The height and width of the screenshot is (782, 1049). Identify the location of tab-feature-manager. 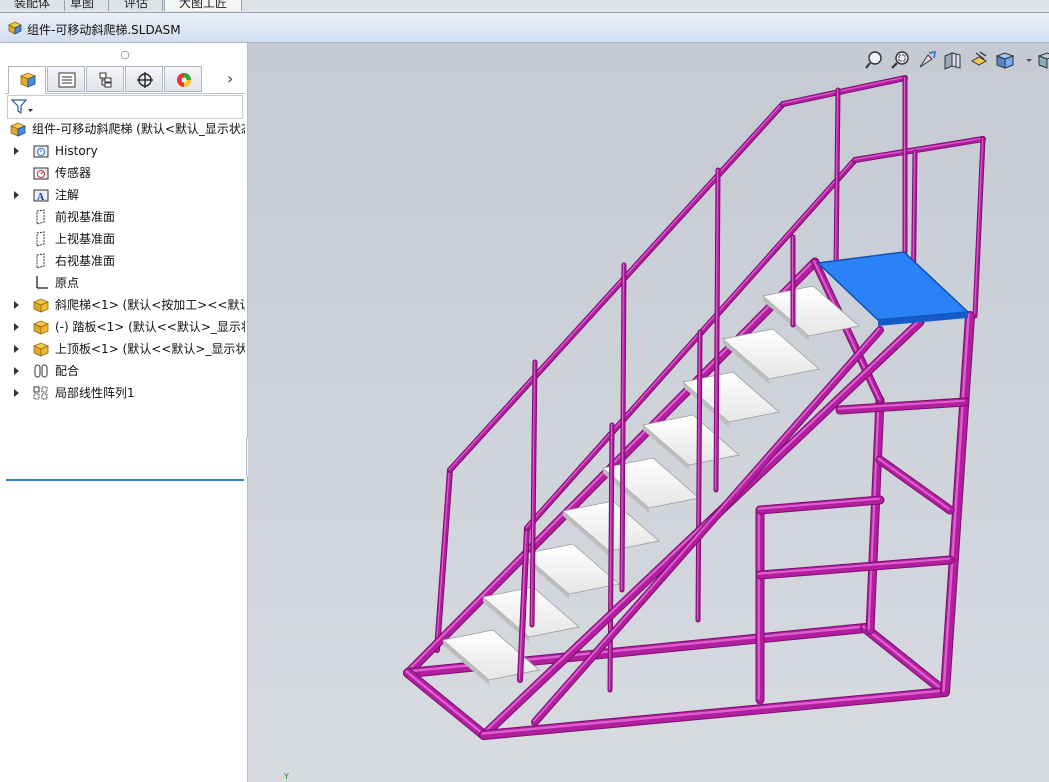
(27, 80).